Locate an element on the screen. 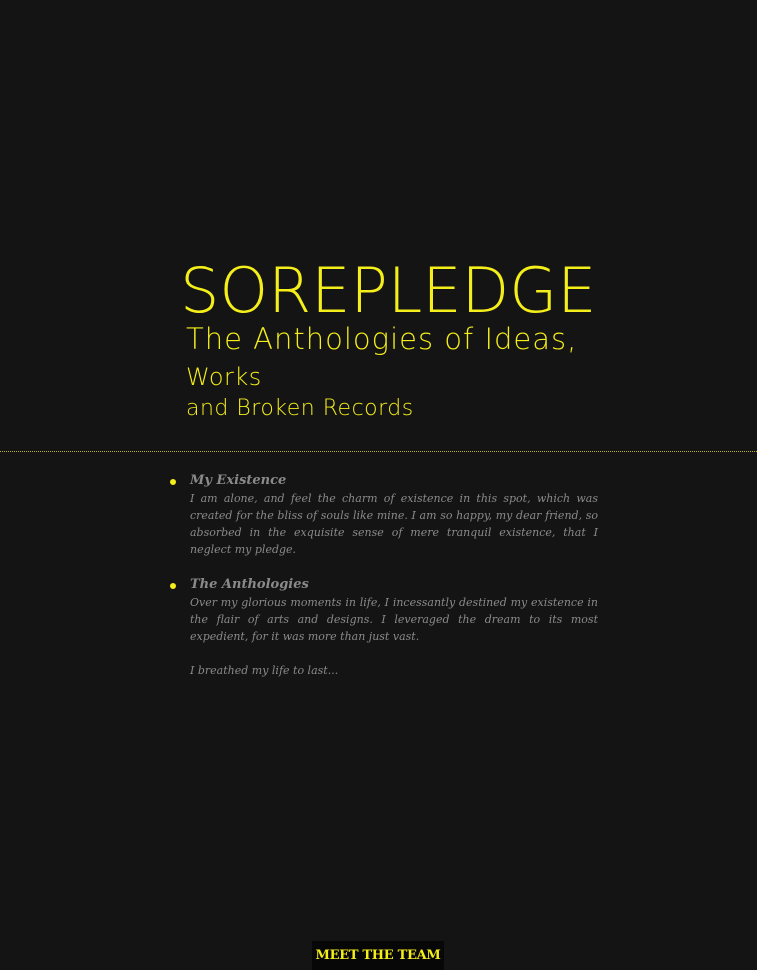 The width and height of the screenshot is (757, 970). tagline-line-2: Works is located at coordinates (224, 377).